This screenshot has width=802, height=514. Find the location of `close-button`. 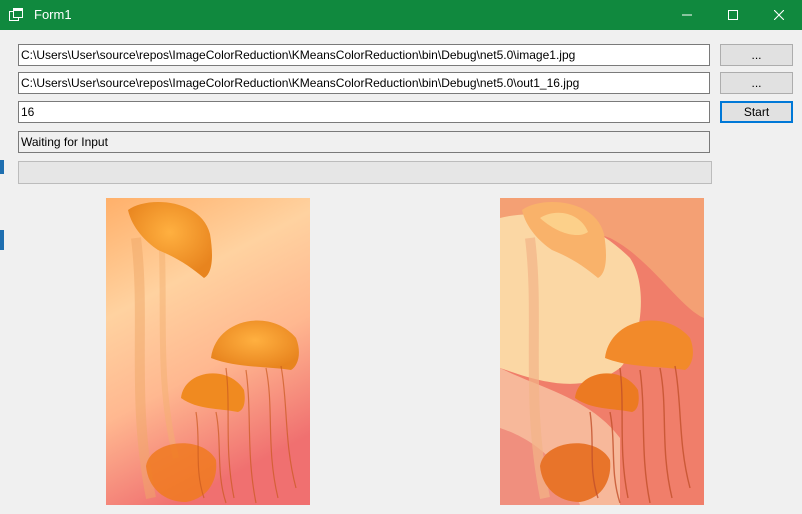

close-button is located at coordinates (779, 15).